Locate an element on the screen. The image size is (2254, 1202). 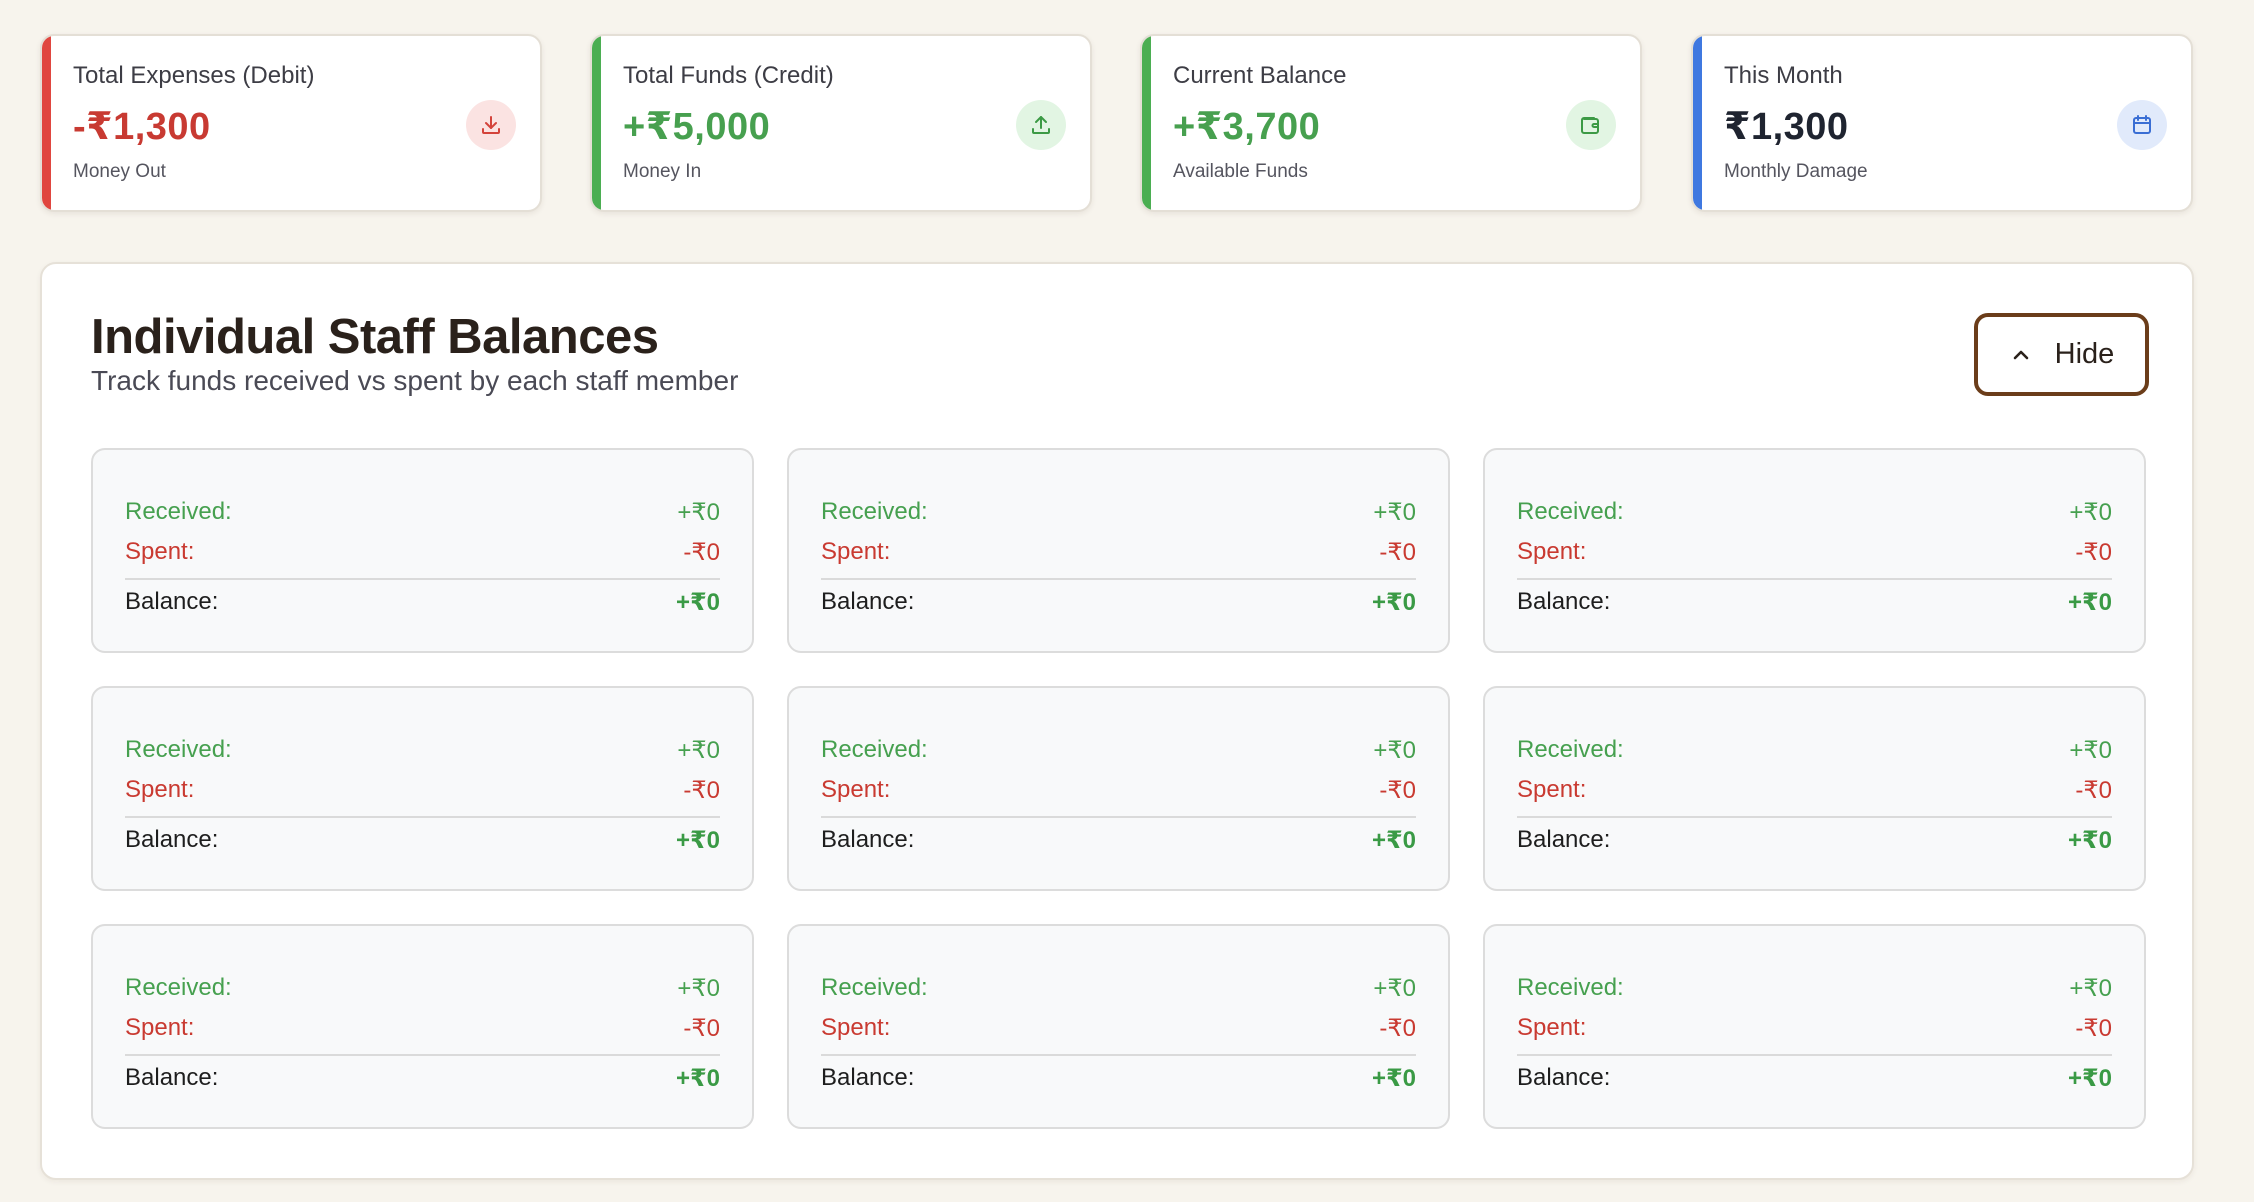
stat-caption: Money Out is located at coordinates (119, 171).